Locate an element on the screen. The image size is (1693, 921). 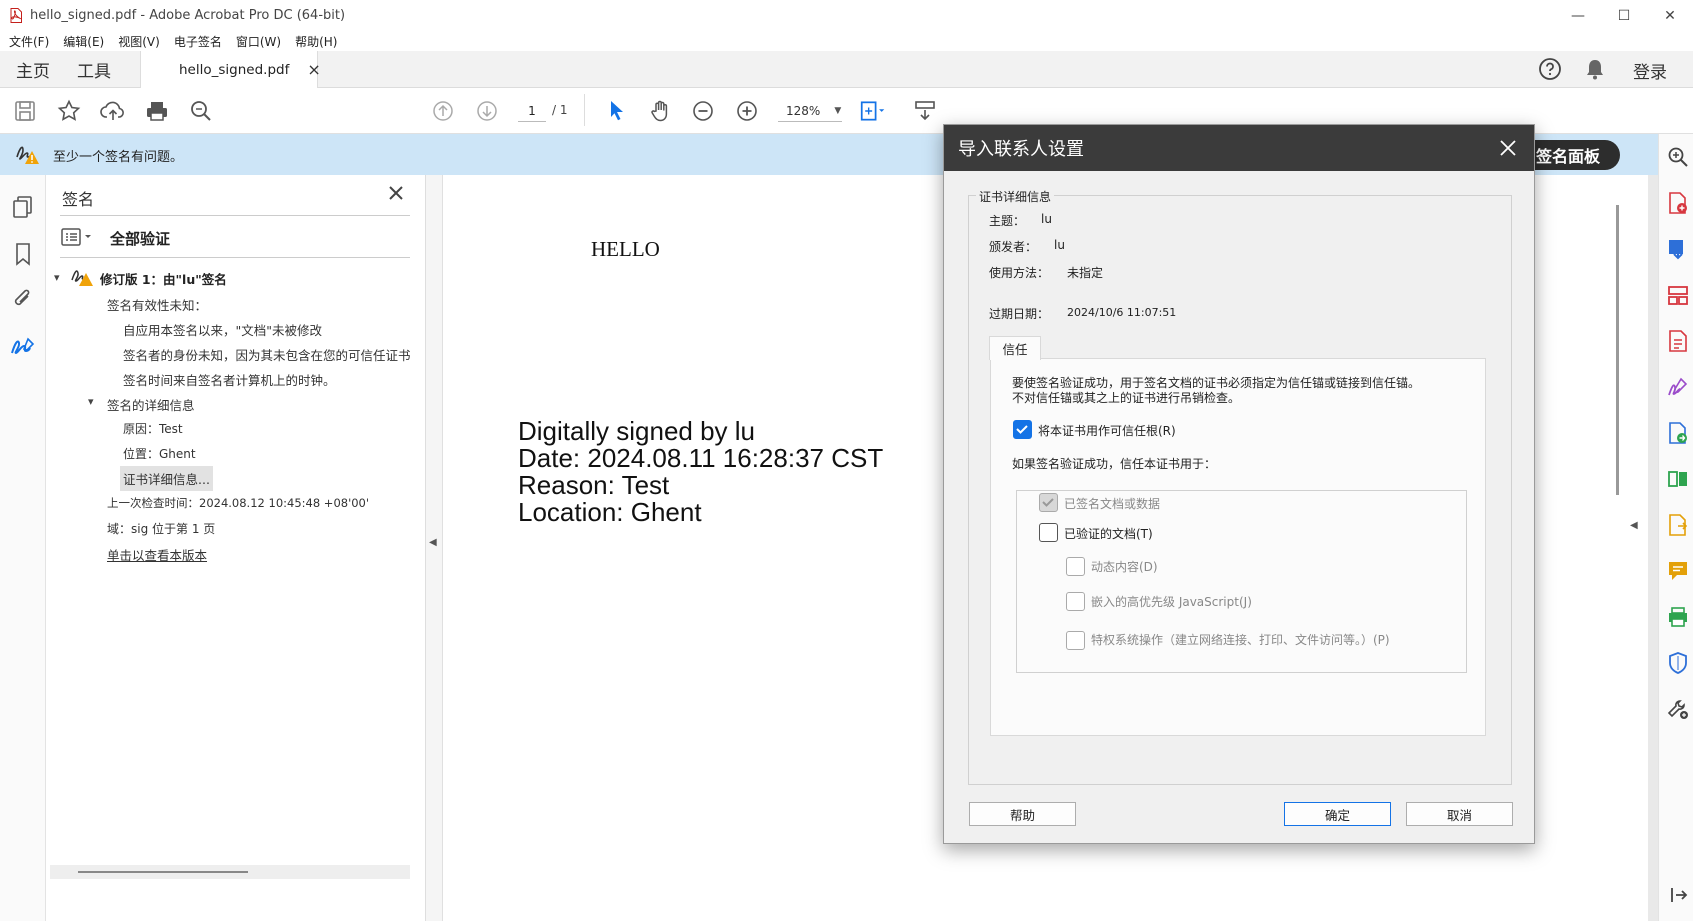
more-tools-icon is located at coordinates (1678, 709).